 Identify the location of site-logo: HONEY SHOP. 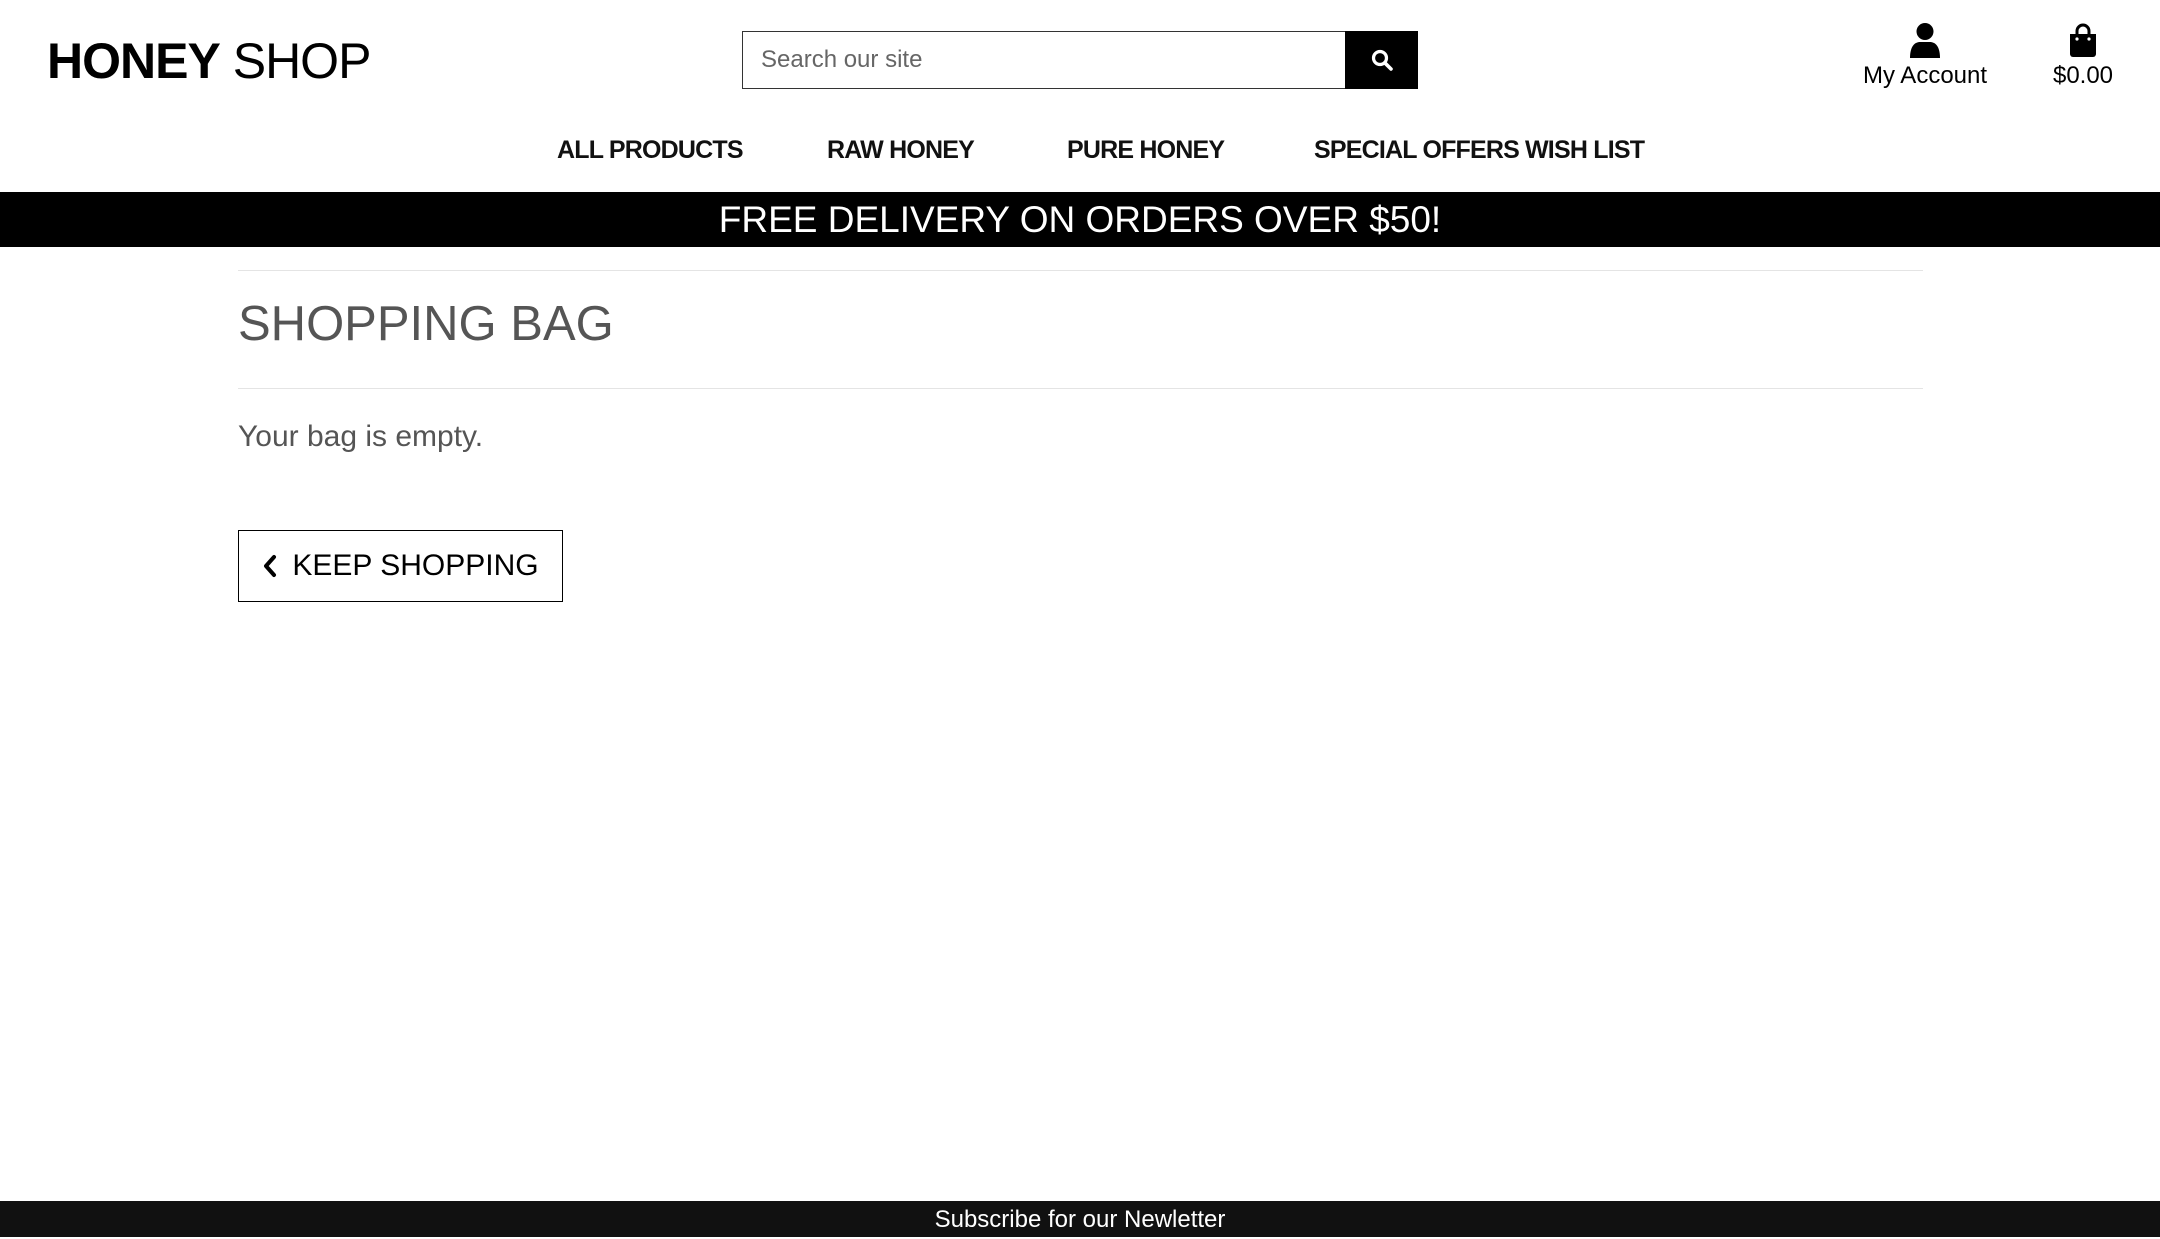
(209, 61).